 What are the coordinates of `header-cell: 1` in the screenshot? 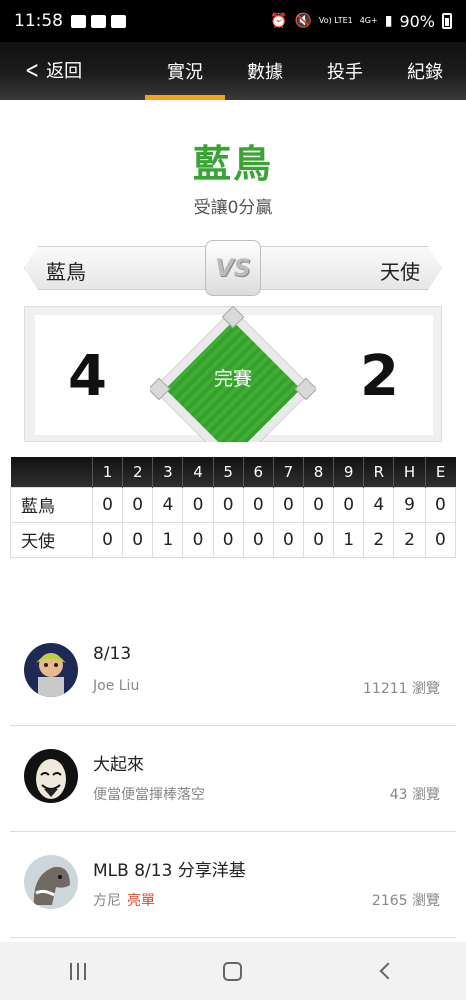 It's located at (107, 472).